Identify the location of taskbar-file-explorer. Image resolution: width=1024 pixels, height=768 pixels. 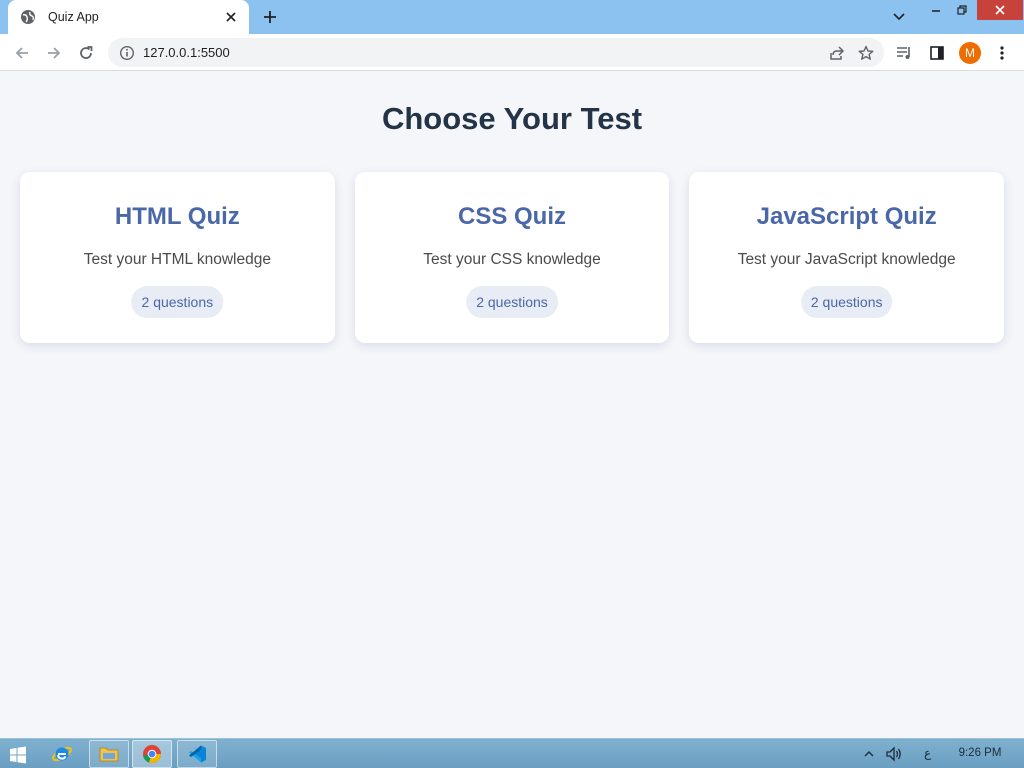
(109, 754).